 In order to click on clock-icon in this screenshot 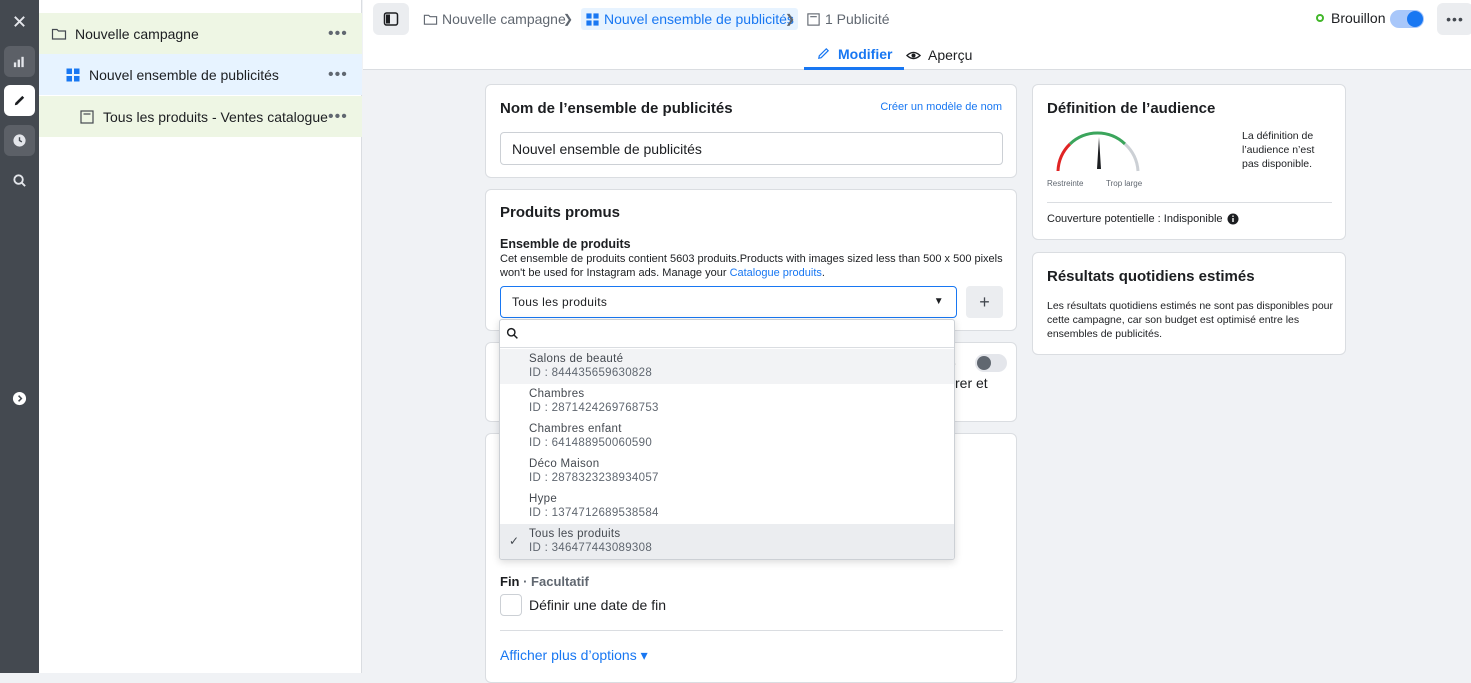, I will do `click(19, 140)`.